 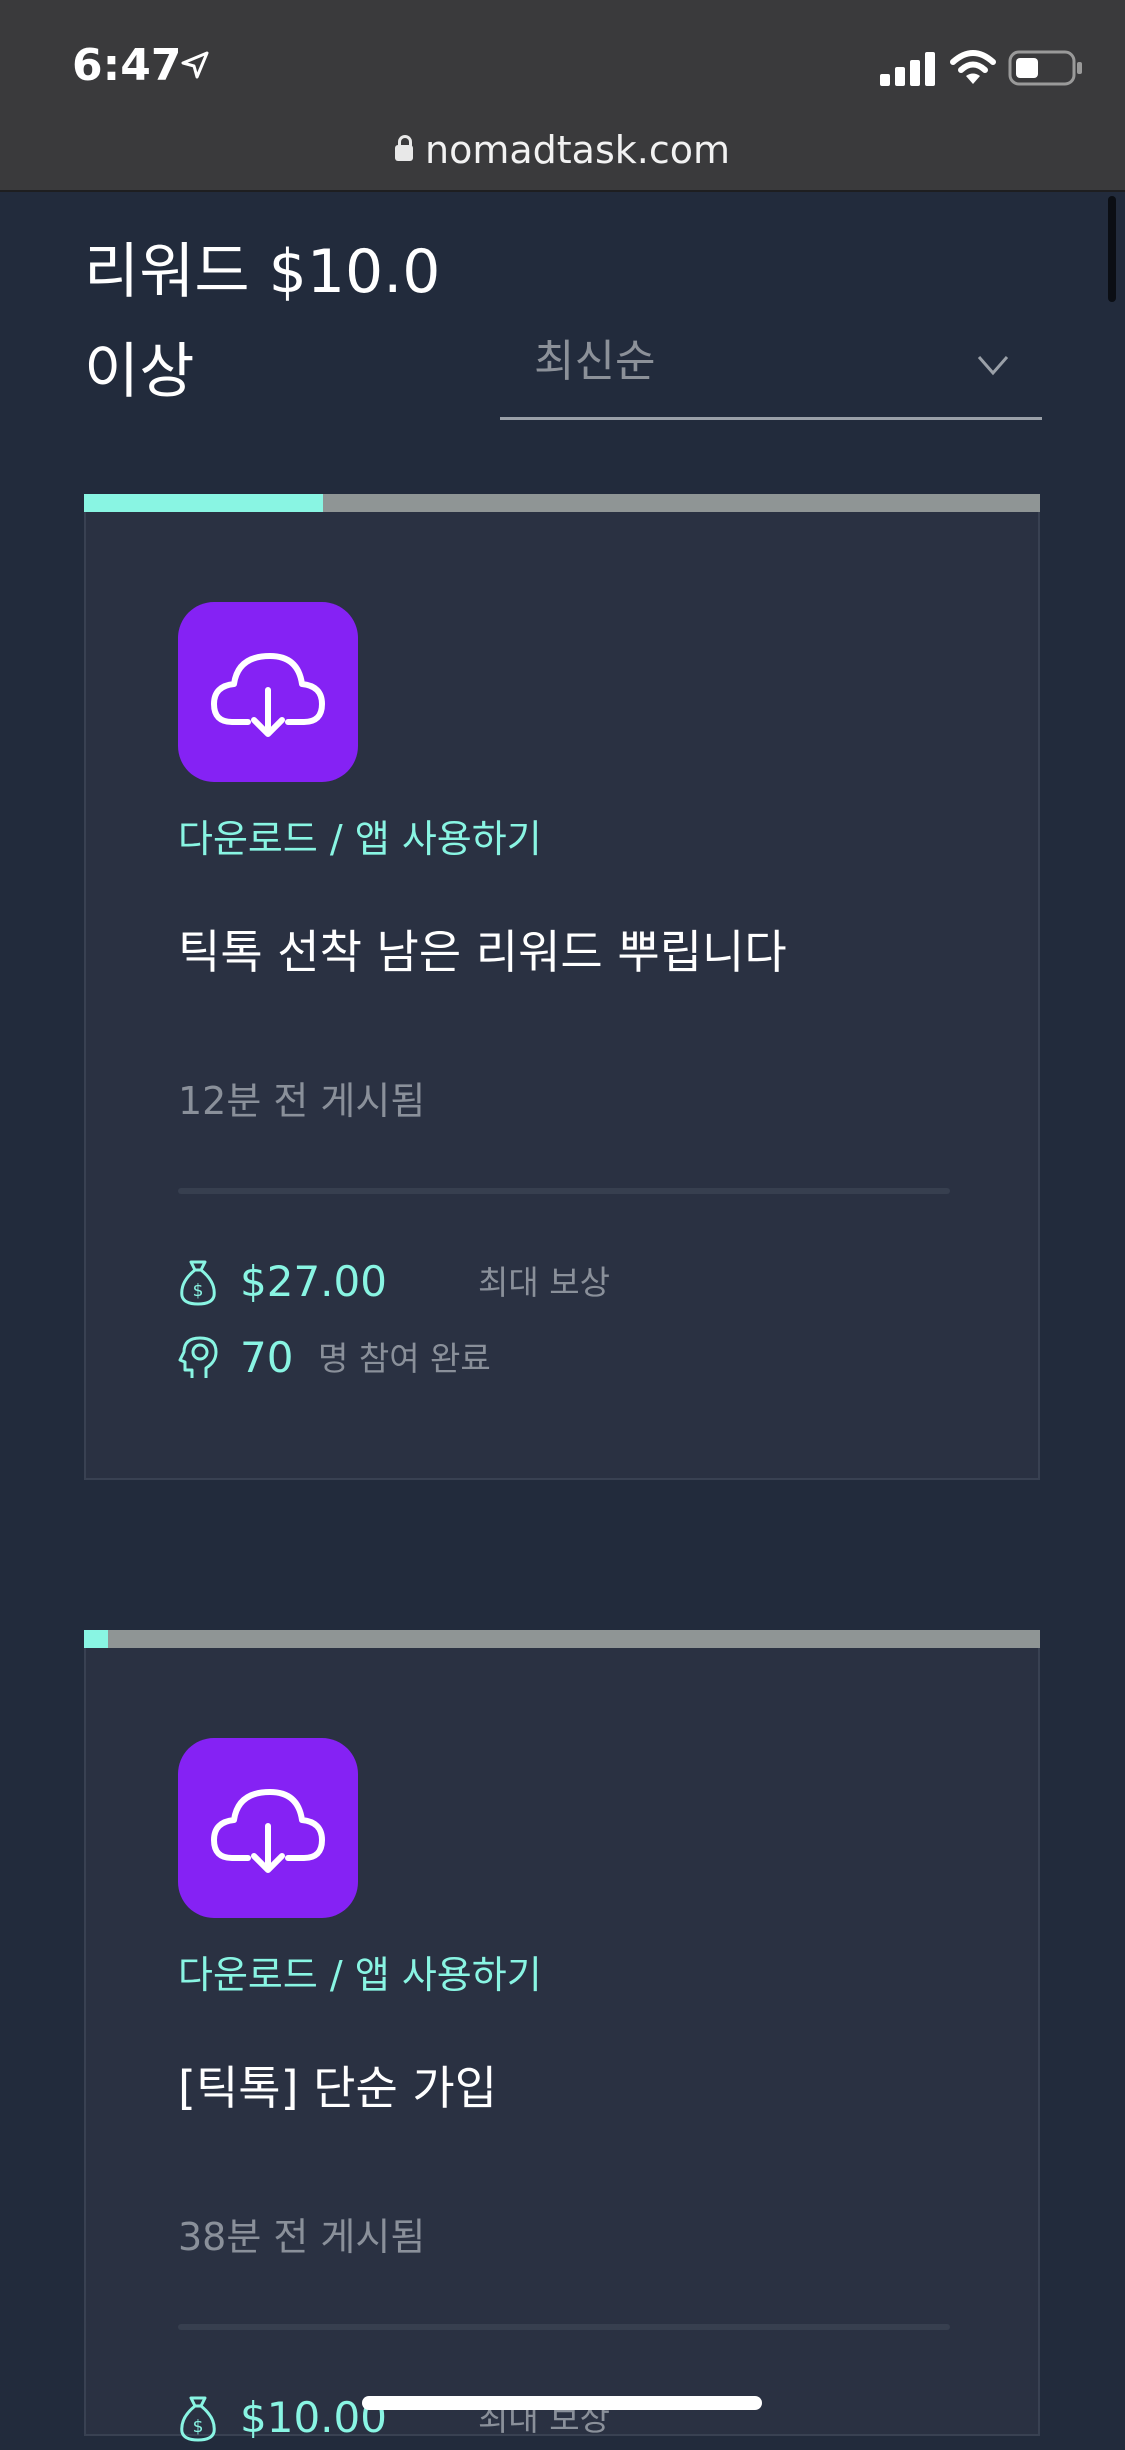 I want to click on head-brain-icon, so click(x=198, y=1357).